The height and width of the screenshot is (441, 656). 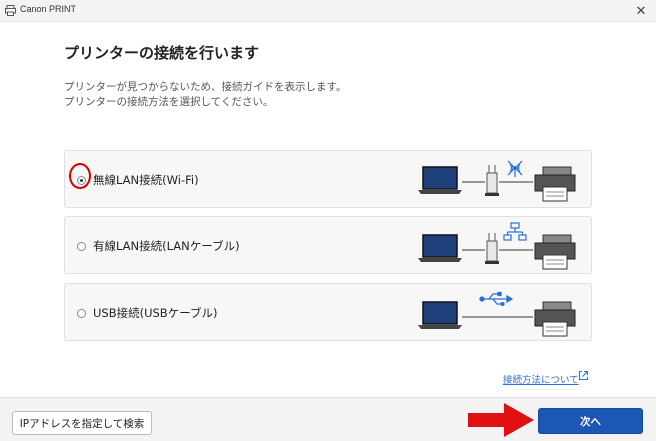 I want to click on option-wired-lan: 有線LAN接続(LANケーブル), so click(x=328, y=245).